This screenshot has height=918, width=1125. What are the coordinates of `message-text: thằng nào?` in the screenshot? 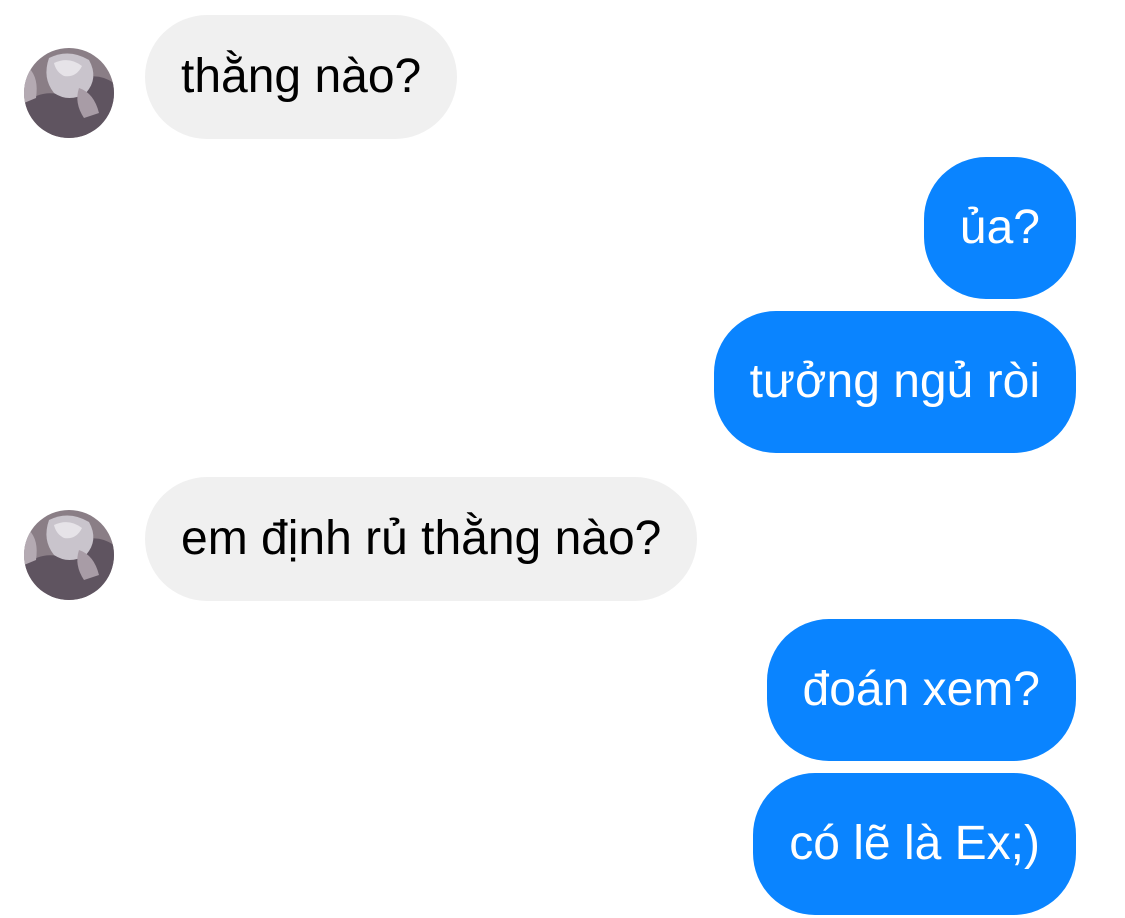 It's located at (301, 76).